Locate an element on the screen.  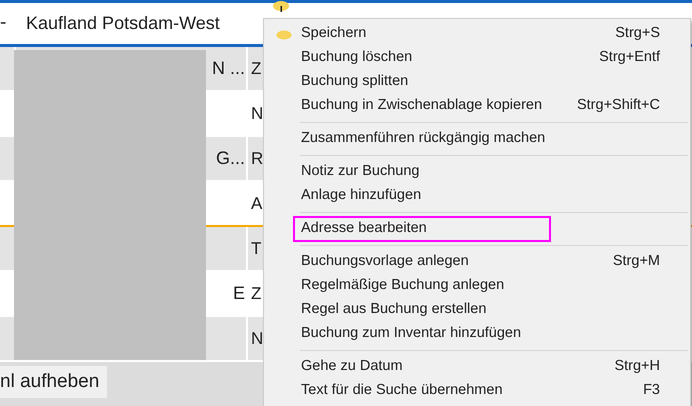
shortcut-label: Strg+Entf is located at coordinates (629, 58).